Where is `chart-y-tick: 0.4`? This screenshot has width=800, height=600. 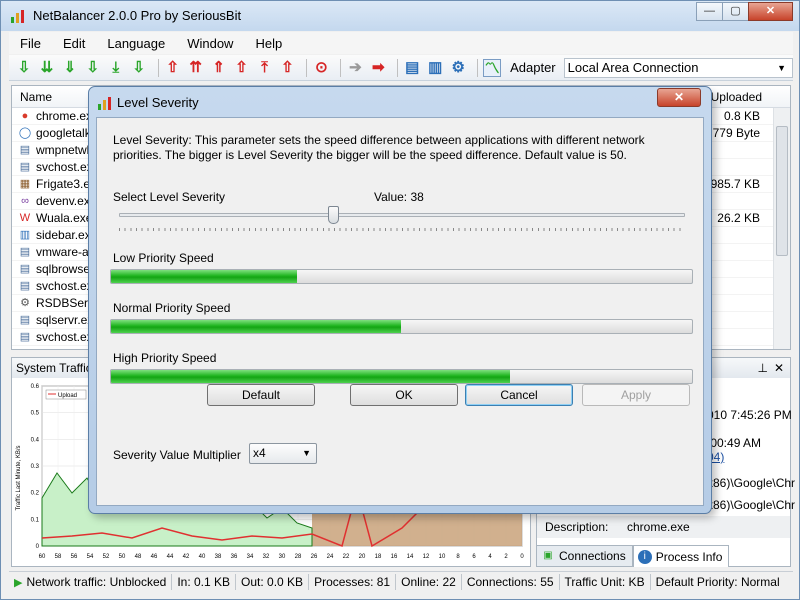 chart-y-tick: 0.4 is located at coordinates (35, 440).